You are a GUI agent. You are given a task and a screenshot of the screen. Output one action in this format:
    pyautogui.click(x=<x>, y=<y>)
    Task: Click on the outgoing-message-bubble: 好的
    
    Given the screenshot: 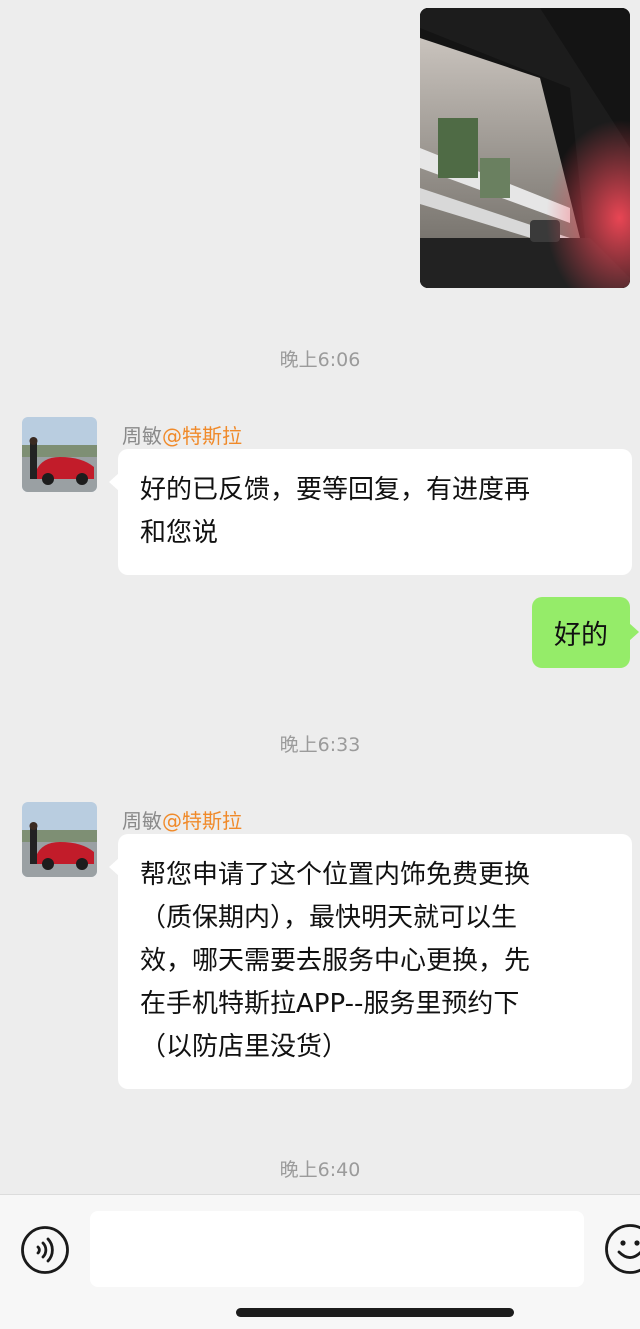 What is the action you would take?
    pyautogui.click(x=585, y=632)
    